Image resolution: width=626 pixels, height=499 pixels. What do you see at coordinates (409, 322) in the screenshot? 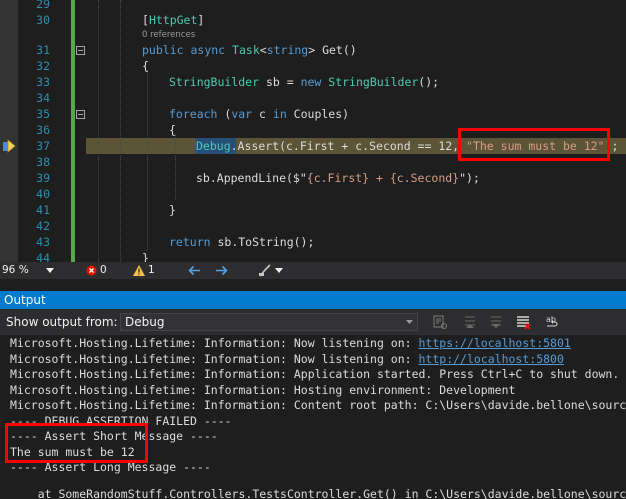
I see `chevron-down-icon` at bounding box center [409, 322].